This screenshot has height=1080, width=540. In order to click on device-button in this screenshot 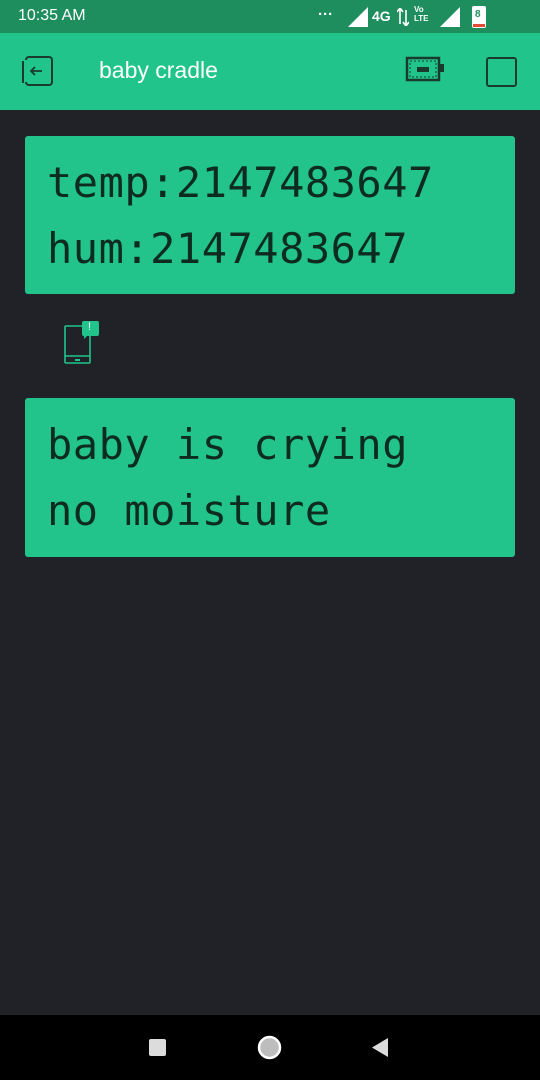, I will do `click(426, 70)`.